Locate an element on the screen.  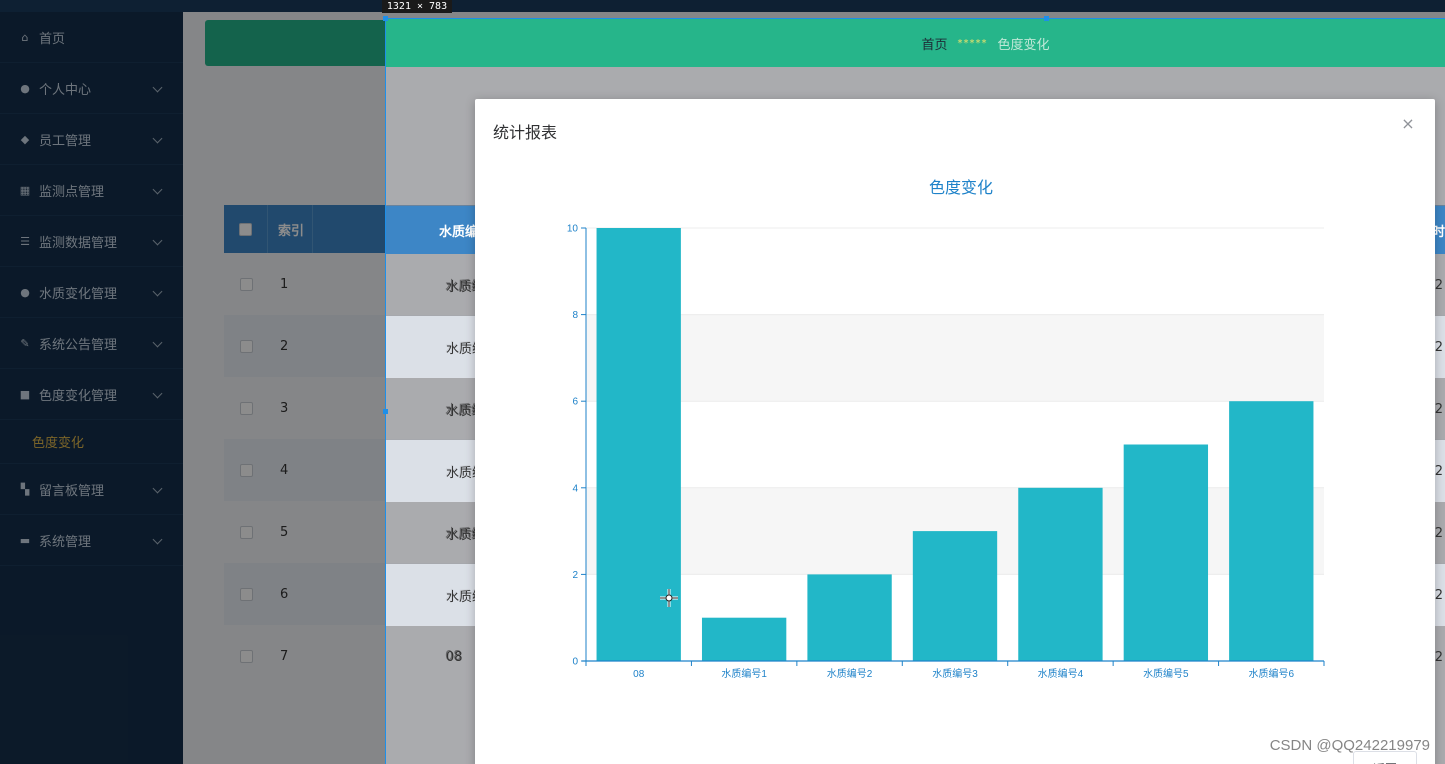
x-tick-label: 水质编号1 is located at coordinates (744, 673).